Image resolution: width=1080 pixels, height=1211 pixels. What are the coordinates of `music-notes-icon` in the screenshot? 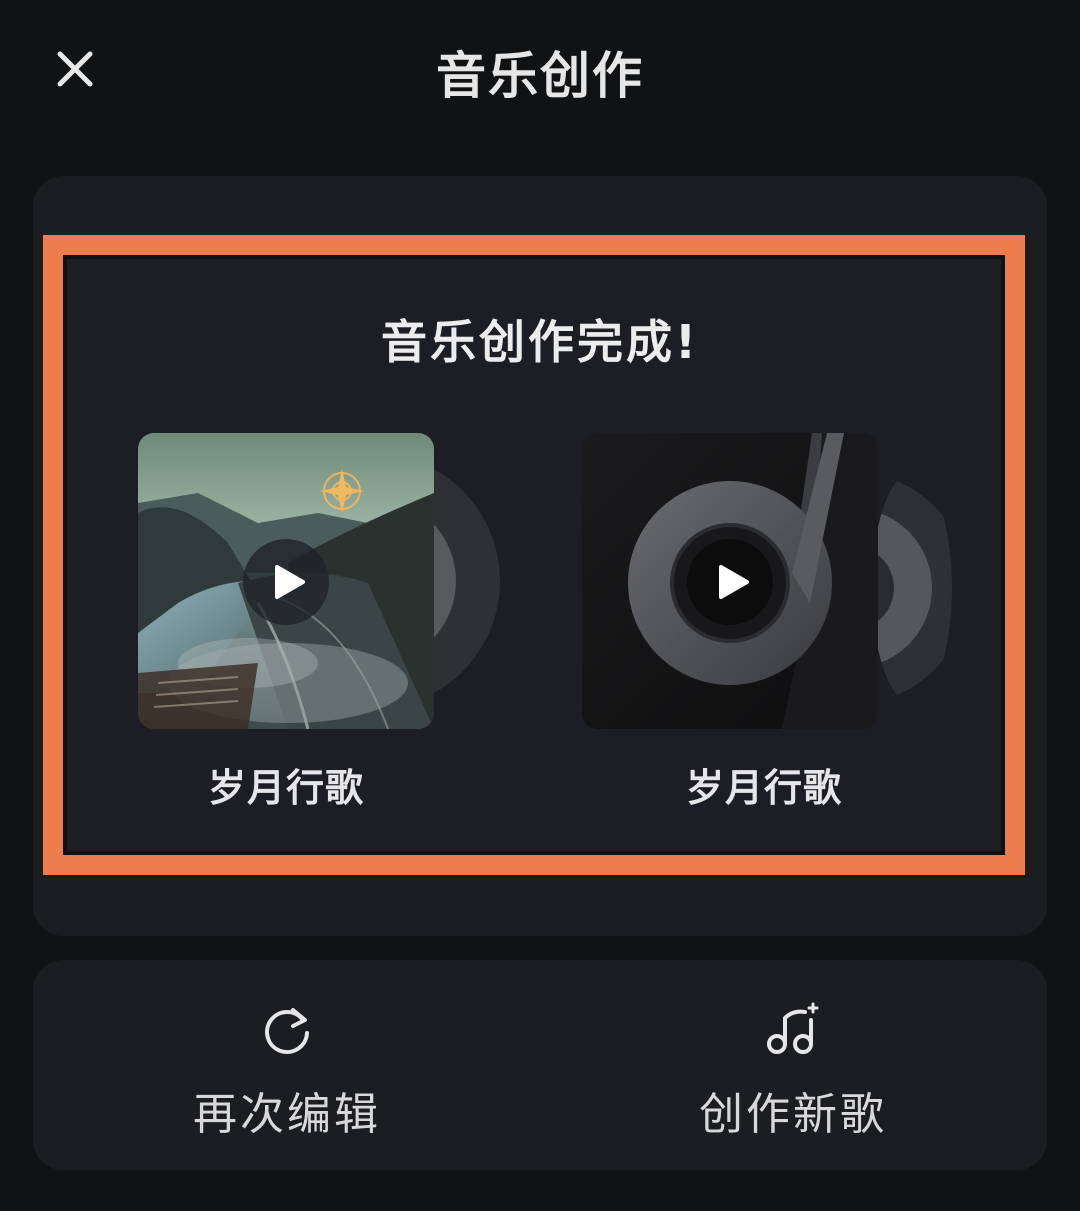 It's located at (793, 1028).